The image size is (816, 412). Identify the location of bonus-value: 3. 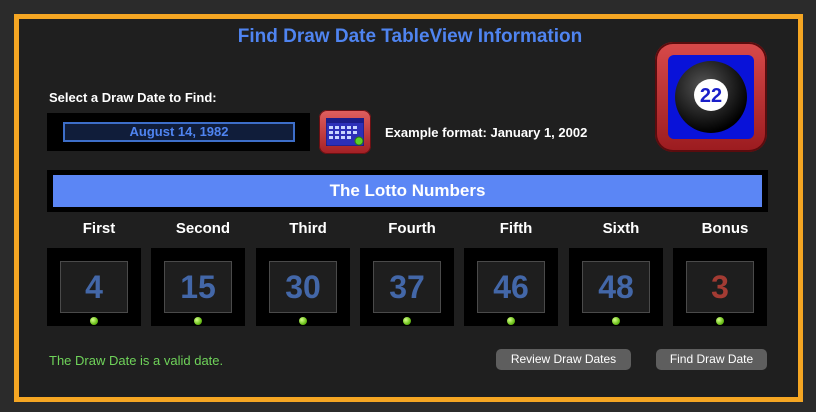
(720, 287).